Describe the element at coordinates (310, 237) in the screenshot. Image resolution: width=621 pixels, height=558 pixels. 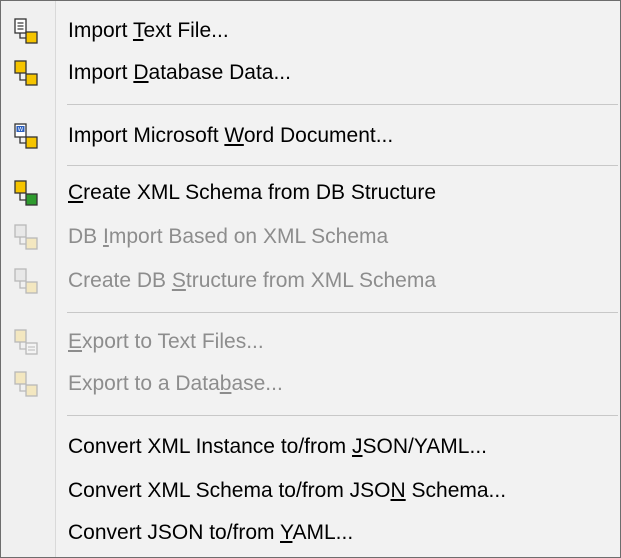
I see `menu-item-db-import-based-on-schema: DB Import Based on XML Schema` at that location.